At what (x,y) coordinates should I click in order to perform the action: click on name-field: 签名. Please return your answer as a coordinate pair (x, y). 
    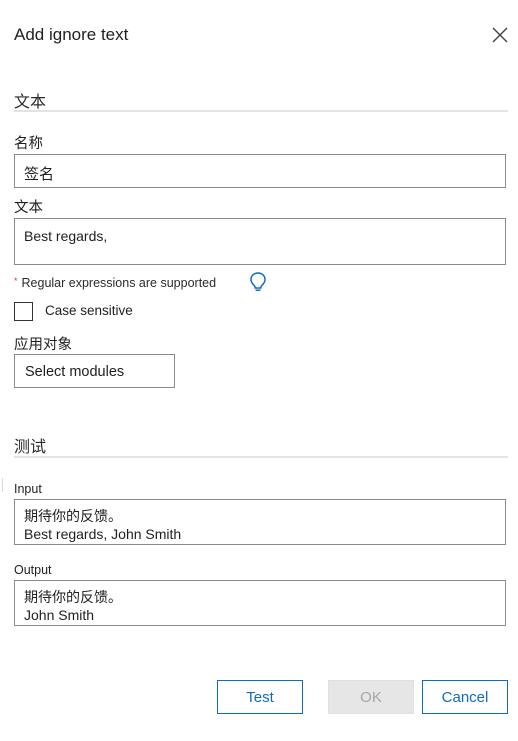
    Looking at the image, I should click on (260, 171).